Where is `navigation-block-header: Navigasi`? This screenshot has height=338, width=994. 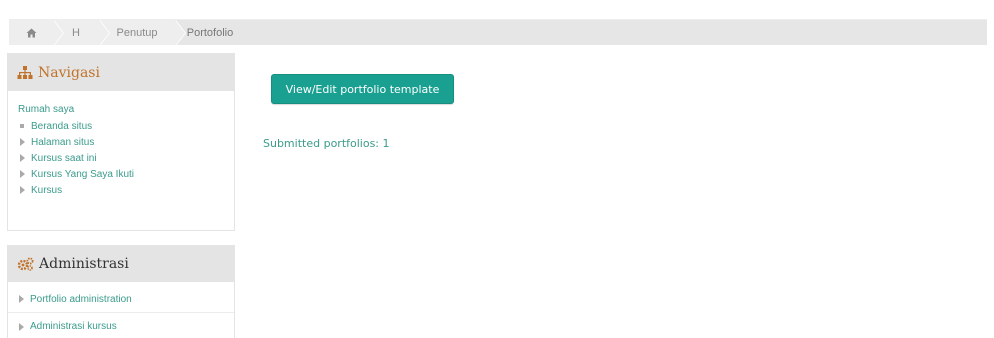
navigation-block-header: Navigasi is located at coordinates (121, 72).